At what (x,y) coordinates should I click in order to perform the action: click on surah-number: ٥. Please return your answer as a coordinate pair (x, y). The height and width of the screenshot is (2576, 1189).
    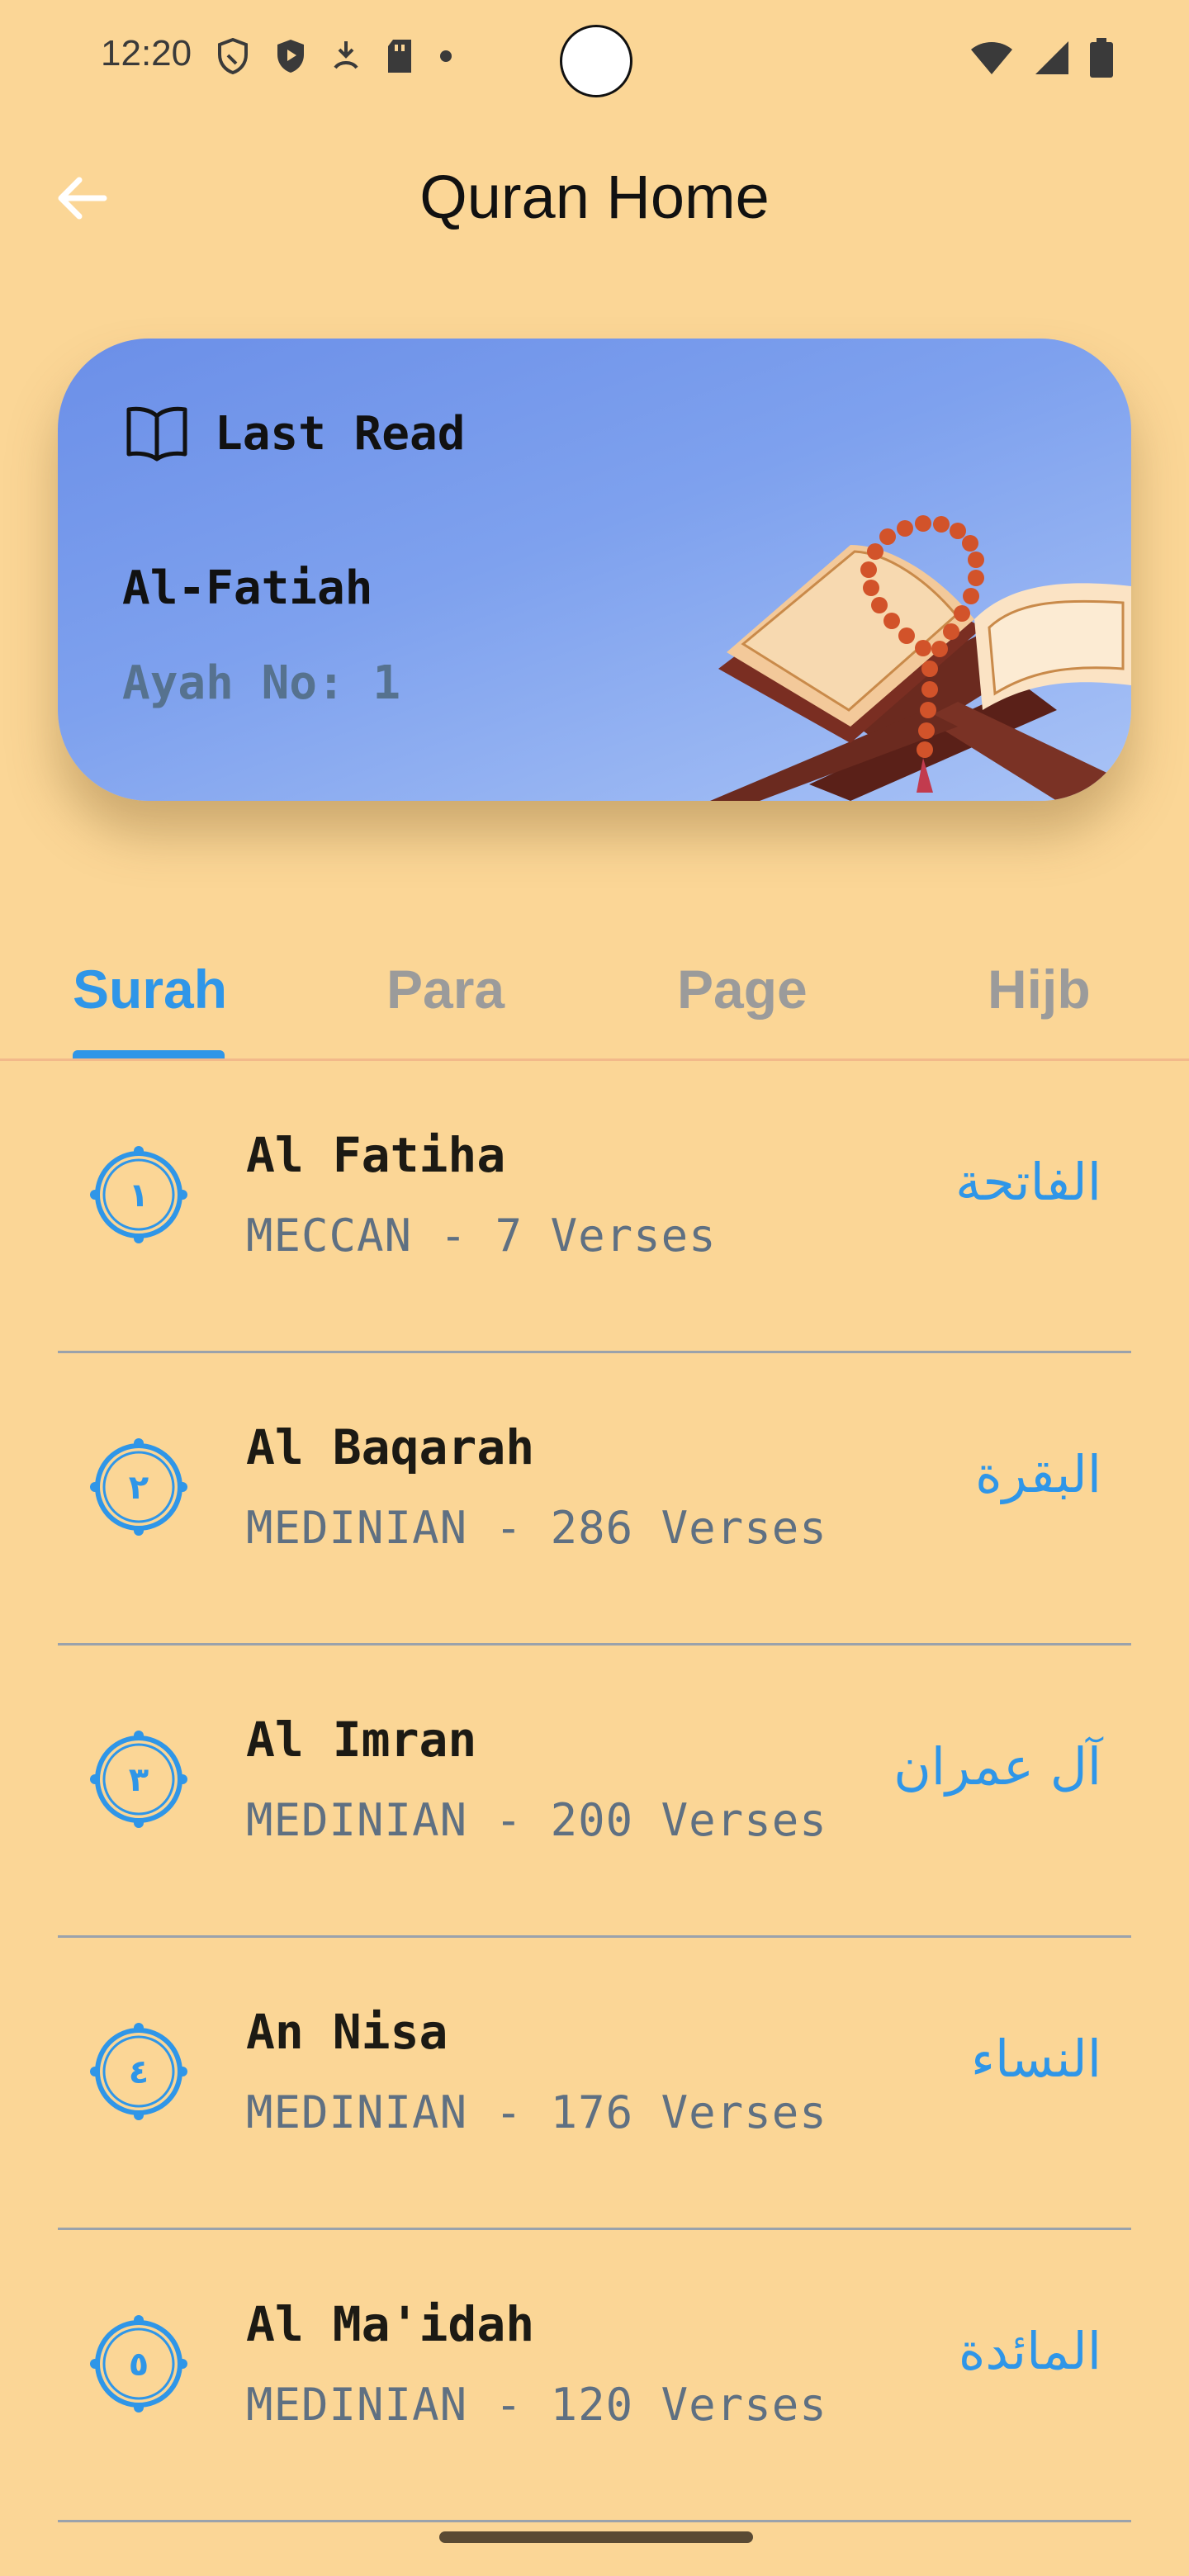
    Looking at the image, I should click on (139, 2365).